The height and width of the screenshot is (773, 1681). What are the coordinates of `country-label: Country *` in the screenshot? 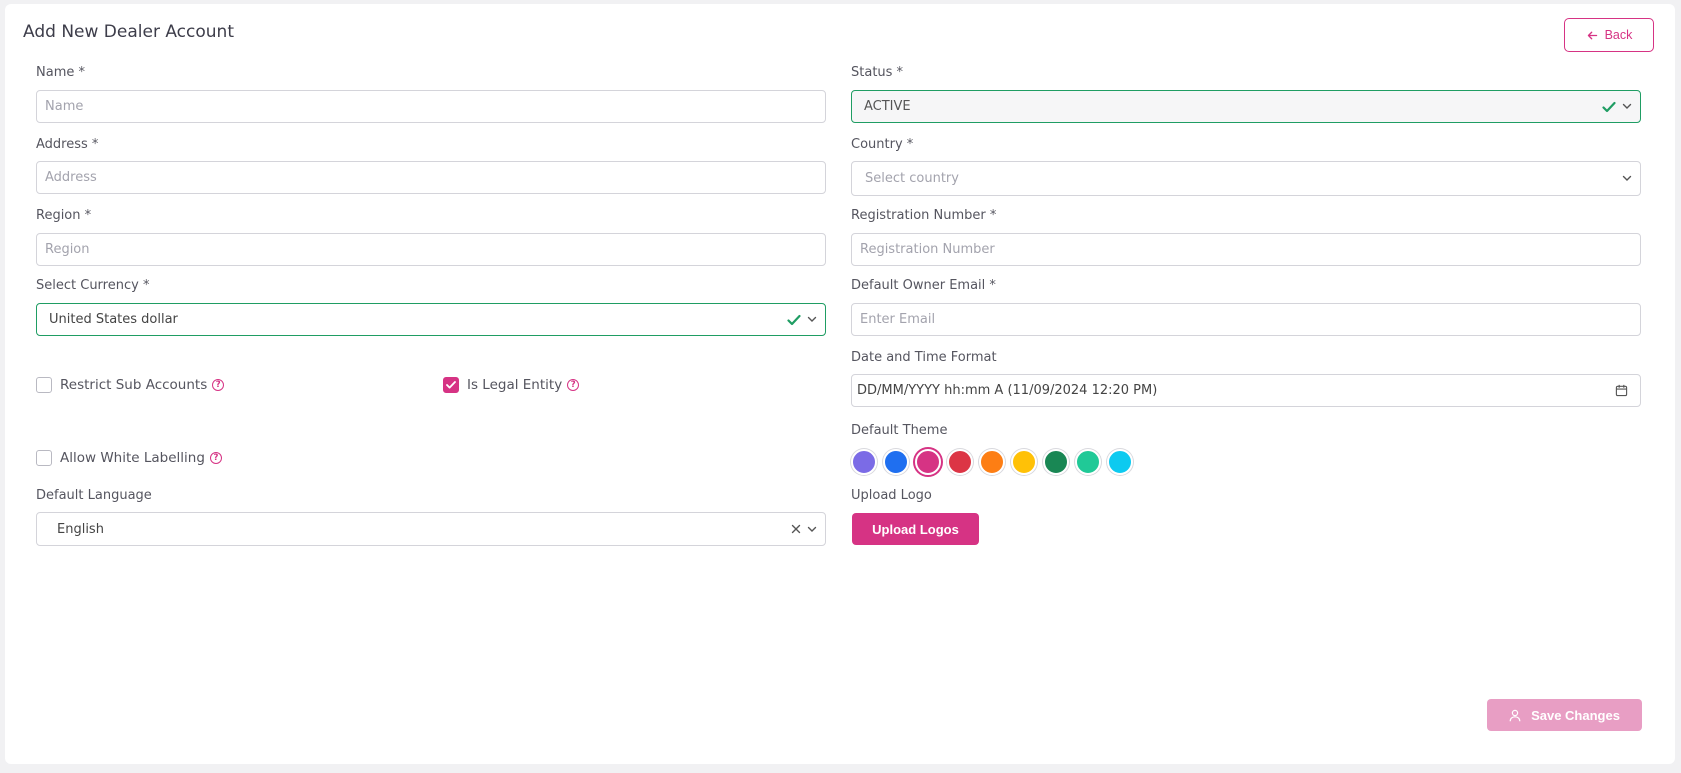 It's located at (882, 144).